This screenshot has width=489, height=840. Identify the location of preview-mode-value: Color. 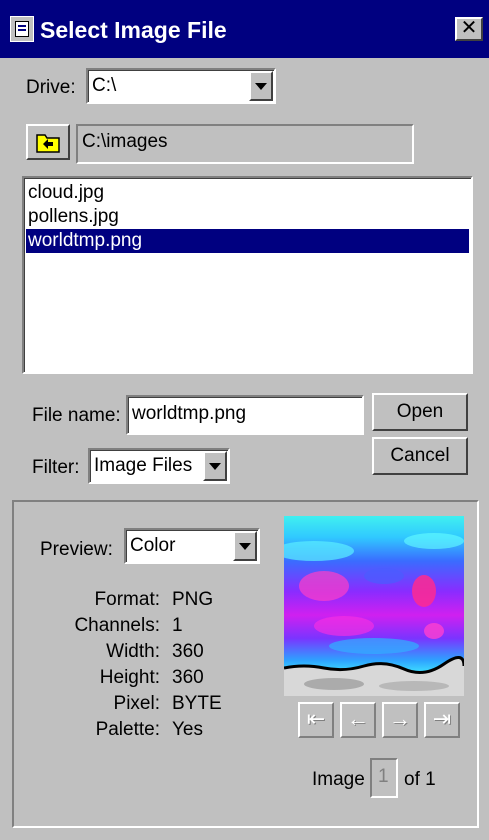
(153, 545).